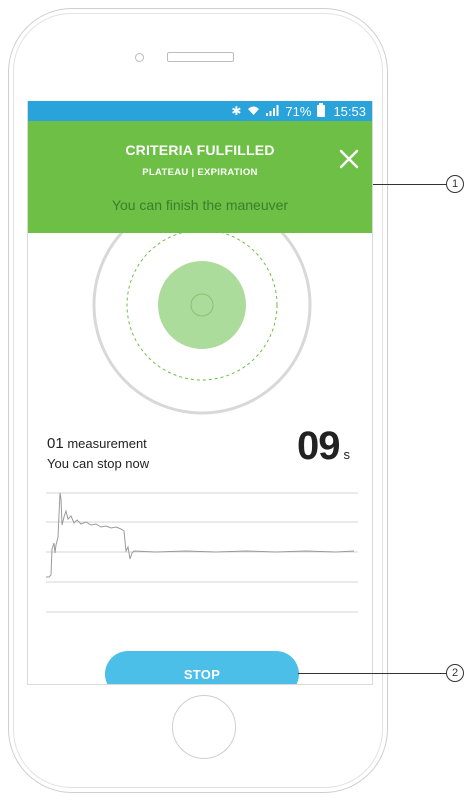  I want to click on wifi-icon, so click(253, 111).